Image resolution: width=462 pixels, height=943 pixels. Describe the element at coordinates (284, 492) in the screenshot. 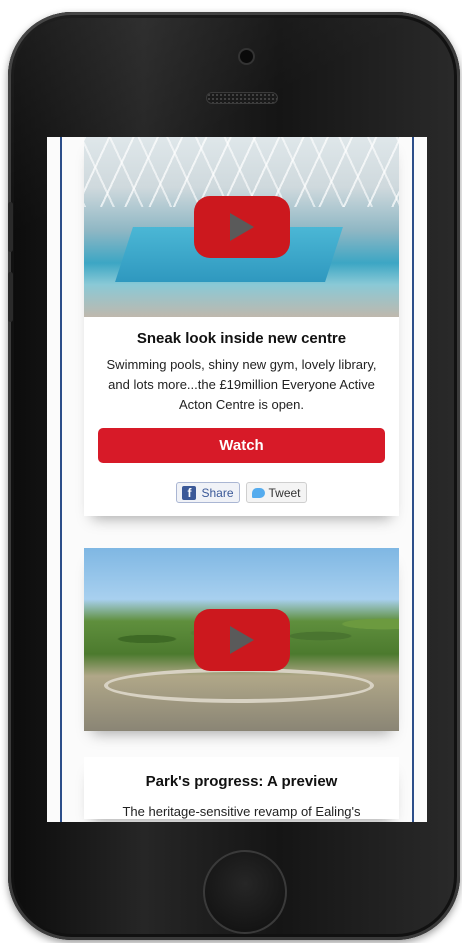

I see `tweet-label: Tweet` at that location.